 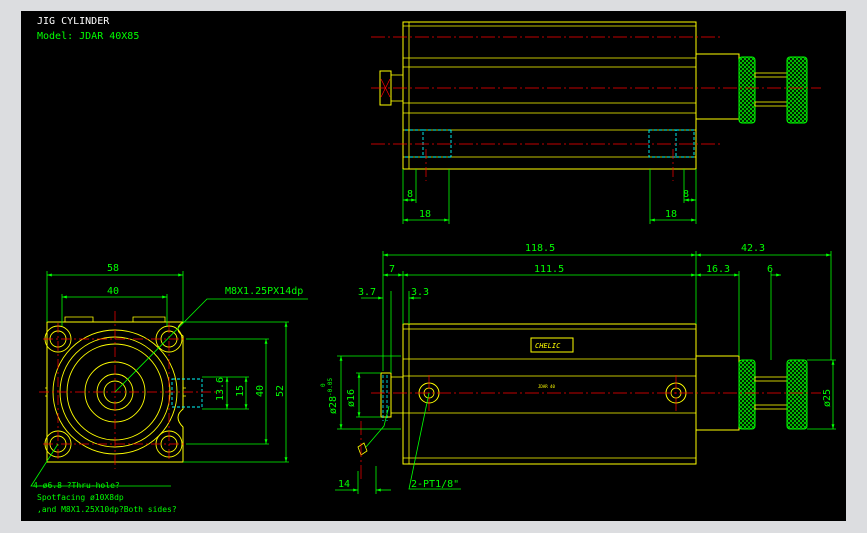 I want to click on dim-front-58: 58, so click(x=113, y=268).